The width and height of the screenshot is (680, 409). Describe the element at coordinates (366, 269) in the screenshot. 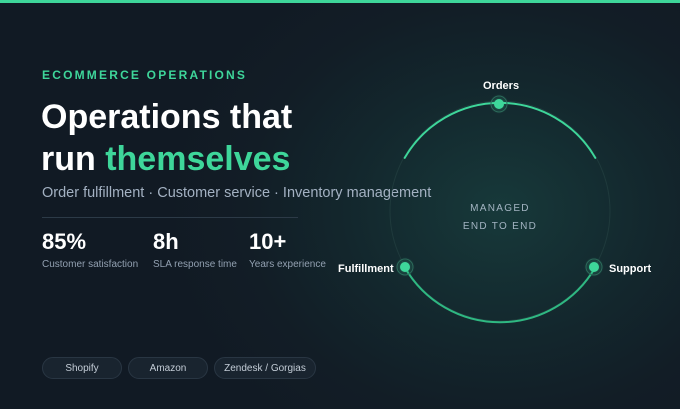

I see `node-label-fulfillment: Fulfillment` at that location.